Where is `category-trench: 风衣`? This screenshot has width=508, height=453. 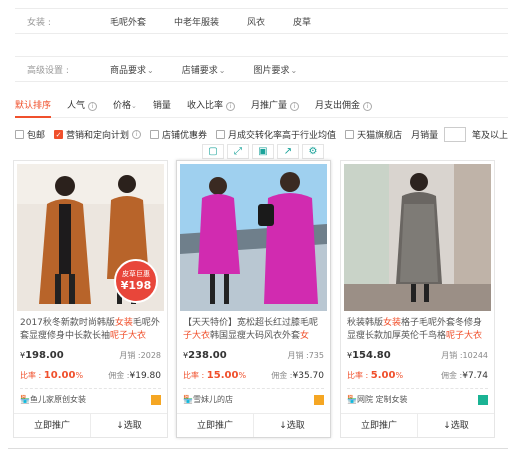
category-trench: 风衣 is located at coordinates (256, 21).